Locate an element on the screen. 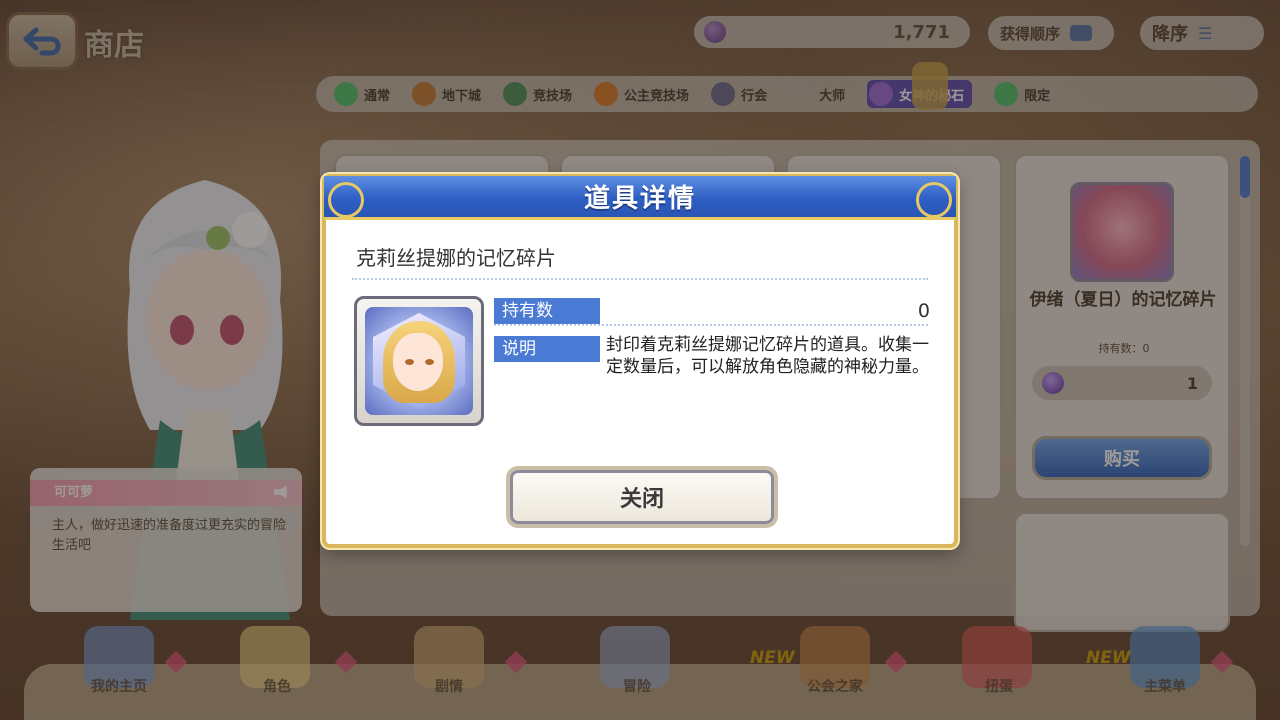  owned-count-value: 0 is located at coordinates (923, 311).